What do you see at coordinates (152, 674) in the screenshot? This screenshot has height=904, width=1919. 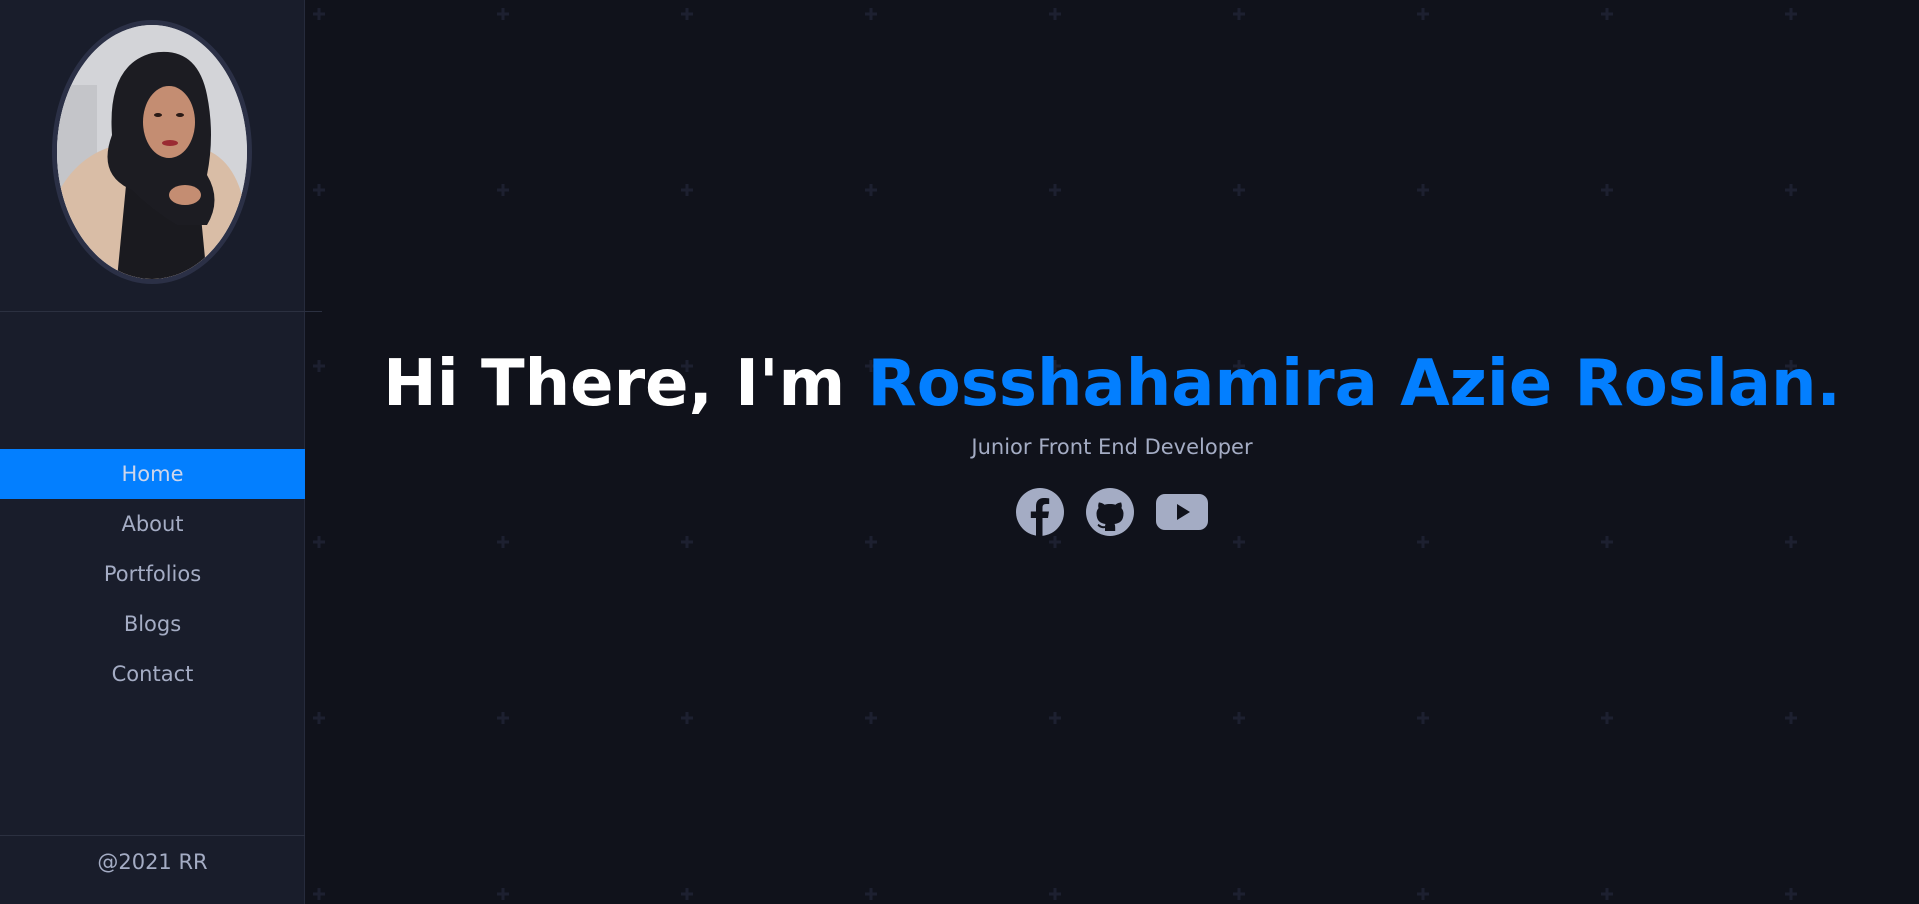 I see `nav-item-contact: Contact` at bounding box center [152, 674].